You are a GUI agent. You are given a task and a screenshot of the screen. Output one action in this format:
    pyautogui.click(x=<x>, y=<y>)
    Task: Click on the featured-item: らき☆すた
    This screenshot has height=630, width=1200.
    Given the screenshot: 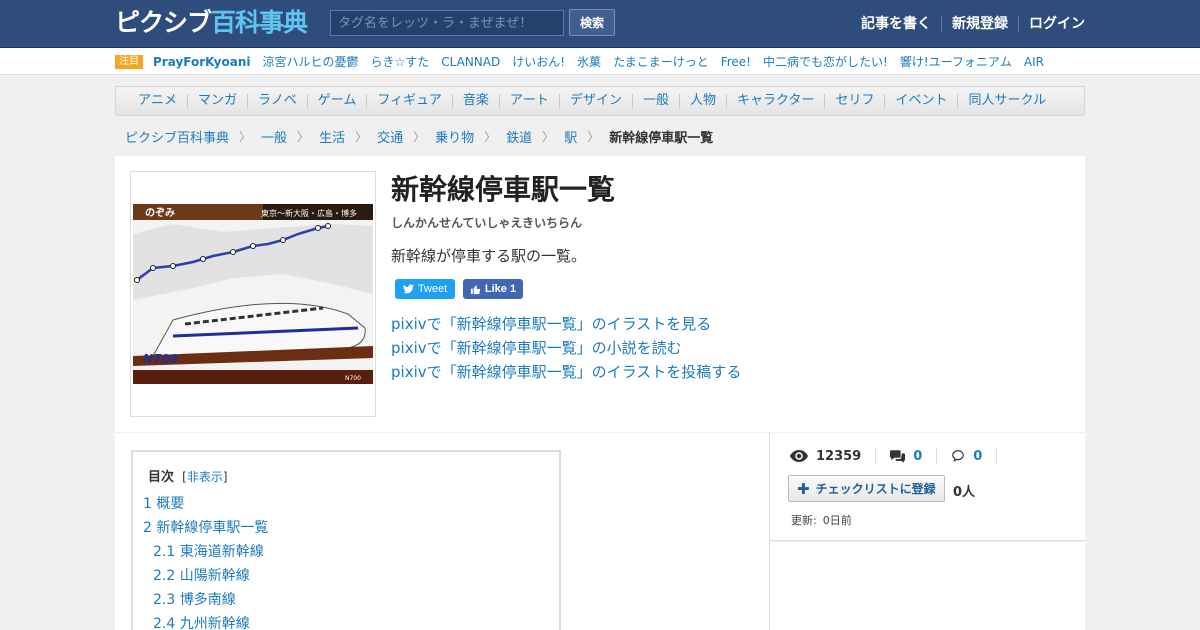 What is the action you would take?
    pyautogui.click(x=400, y=61)
    